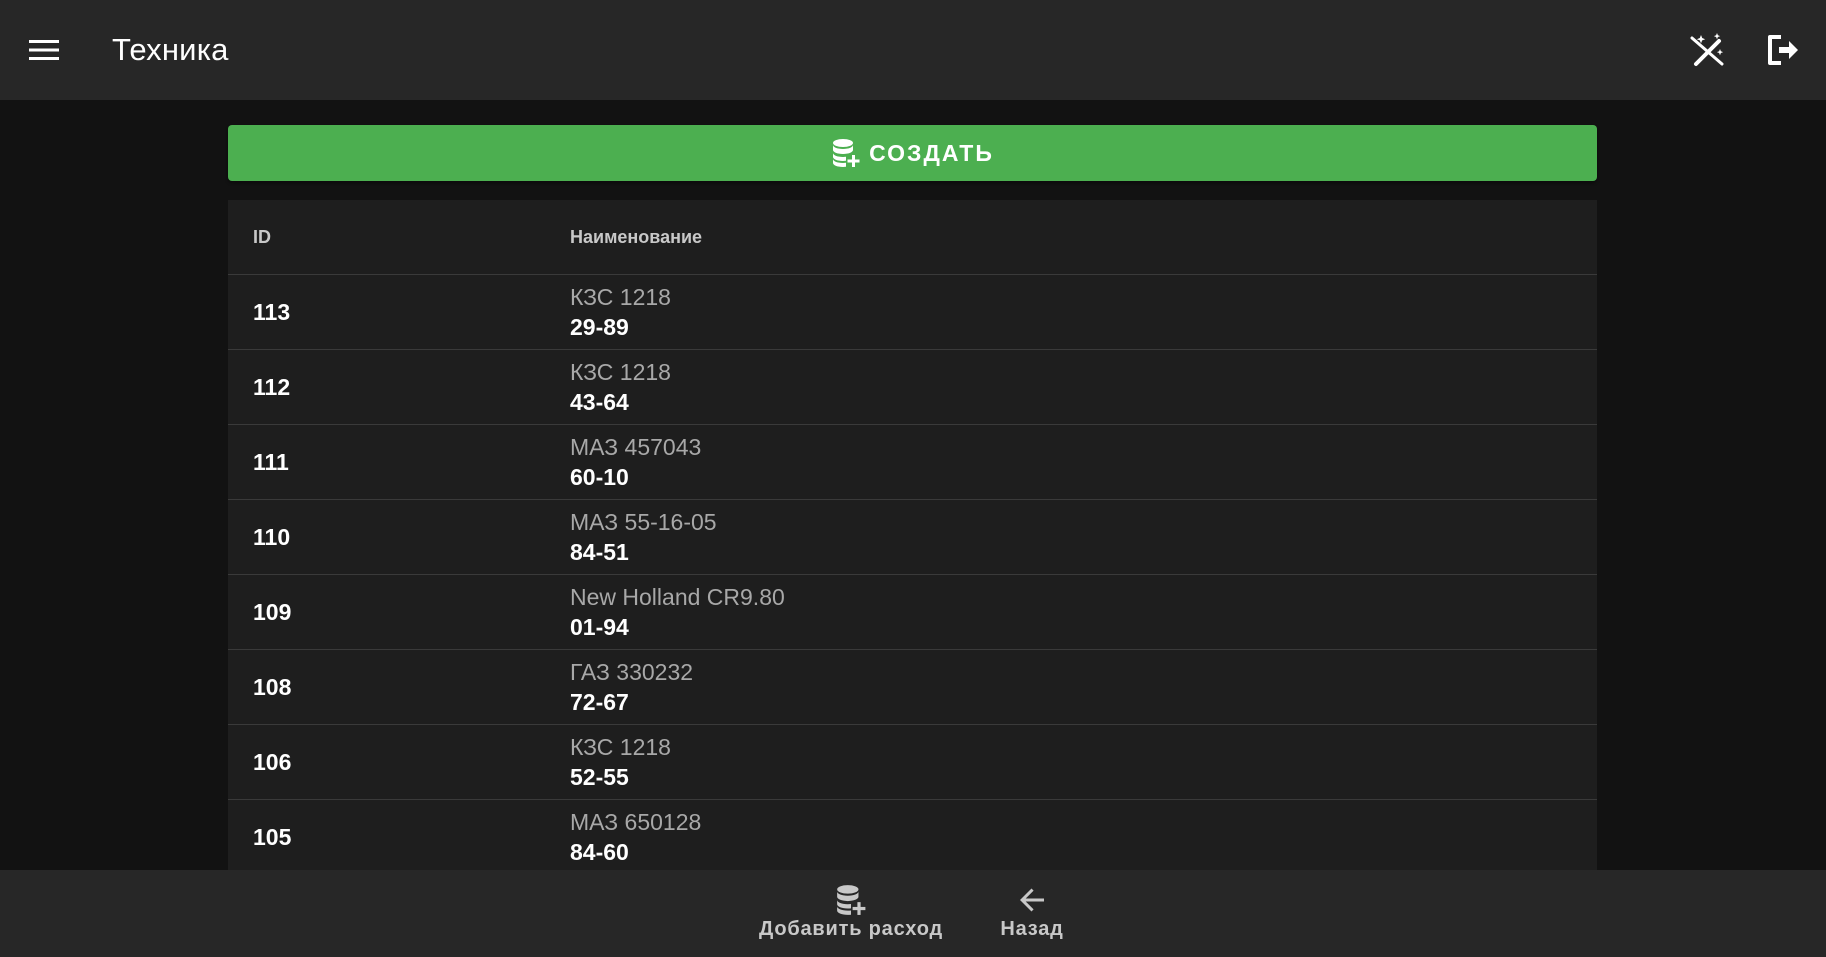 The height and width of the screenshot is (957, 1826). I want to click on table-row: 113 КЗС 1218 29-89, so click(912, 312).